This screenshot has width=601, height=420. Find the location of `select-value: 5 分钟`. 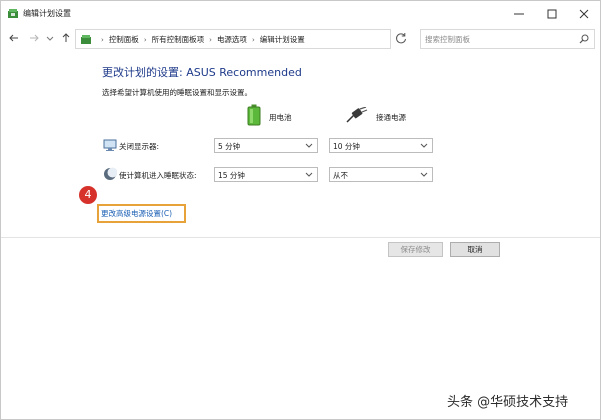

select-value: 5 分钟 is located at coordinates (229, 146).